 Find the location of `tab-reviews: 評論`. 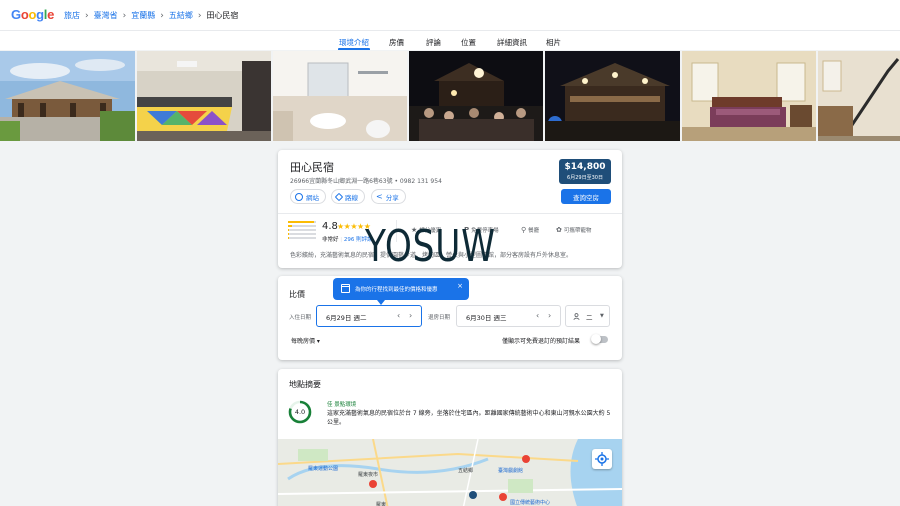

tab-reviews: 評論 is located at coordinates (433, 42).